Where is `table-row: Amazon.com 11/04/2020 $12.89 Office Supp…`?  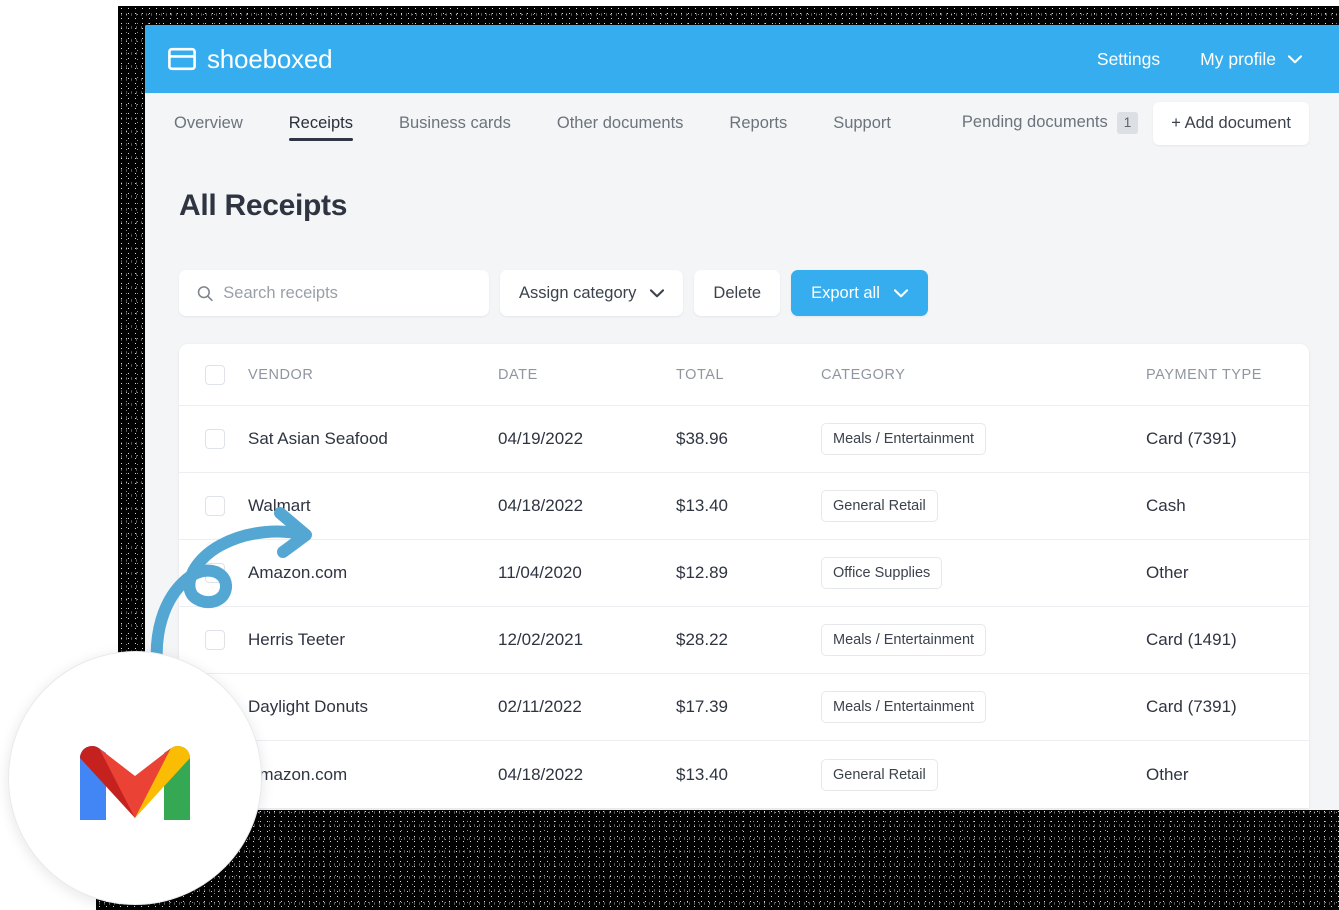 table-row: Amazon.com 11/04/2020 $12.89 Office Supp… is located at coordinates (744, 573).